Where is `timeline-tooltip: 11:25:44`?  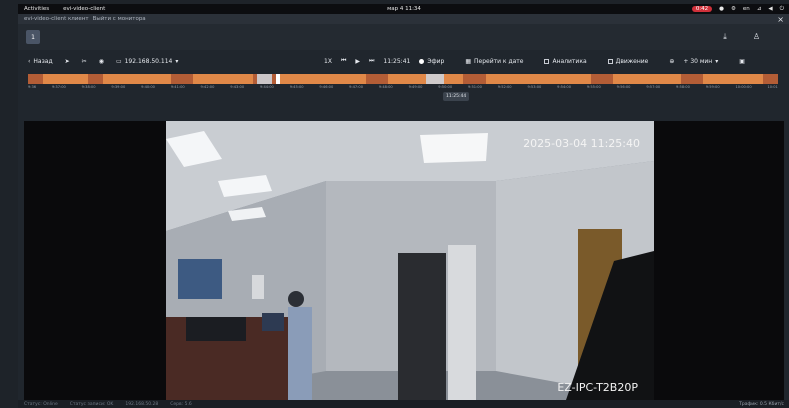 timeline-tooltip: 11:25:44 is located at coordinates (456, 96).